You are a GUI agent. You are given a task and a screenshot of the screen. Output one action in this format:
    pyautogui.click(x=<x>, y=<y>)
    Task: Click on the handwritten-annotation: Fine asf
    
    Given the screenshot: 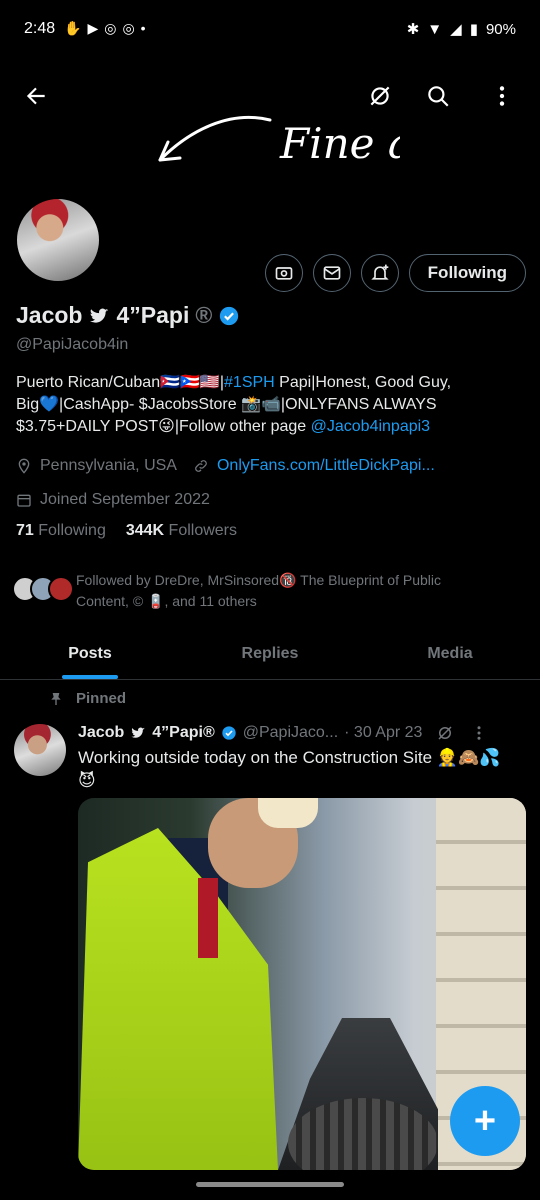 What is the action you would take?
    pyautogui.click(x=279, y=141)
    